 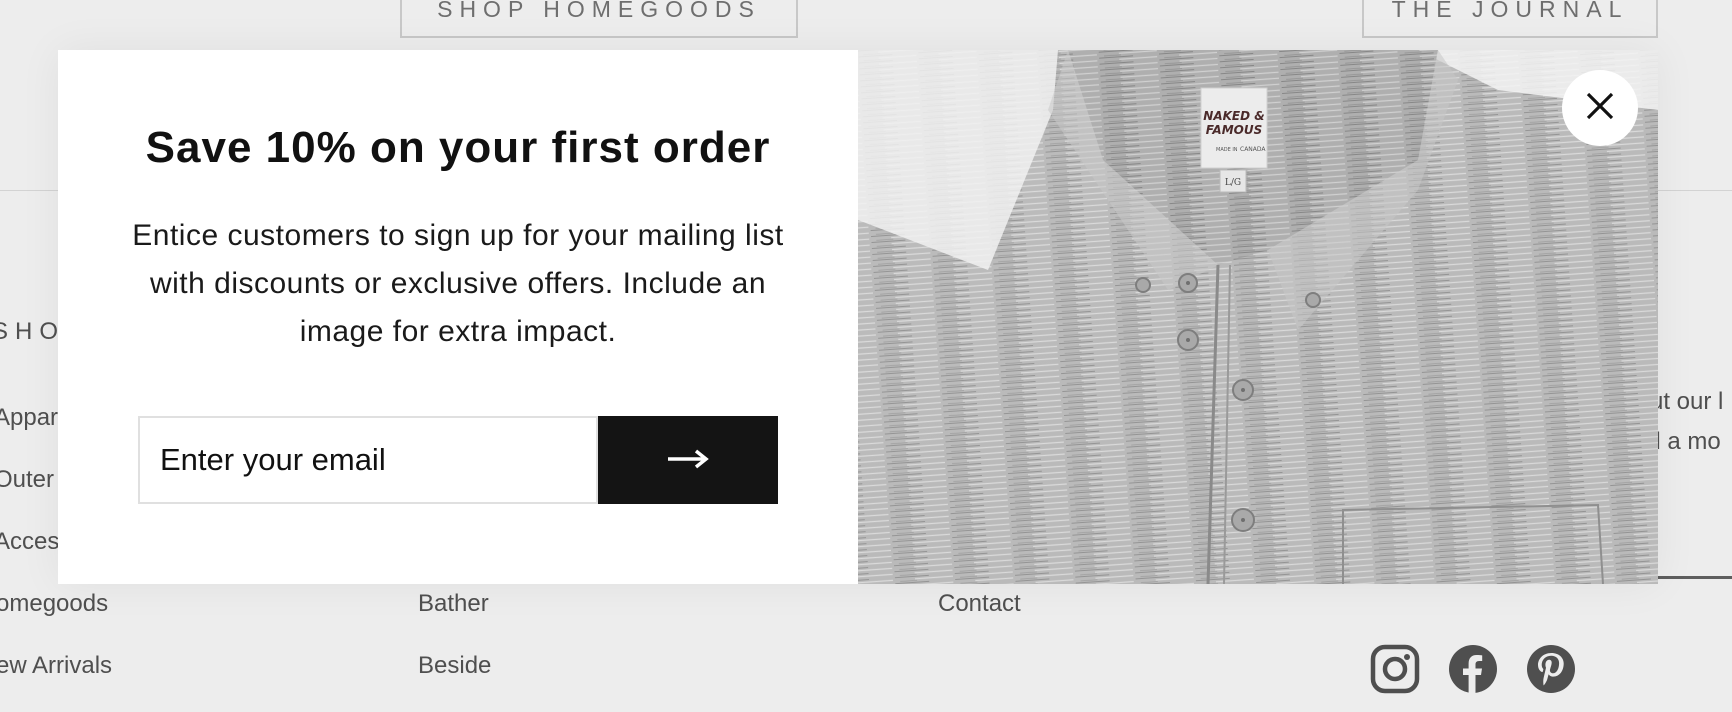 I want to click on close-icon, so click(x=1600, y=108).